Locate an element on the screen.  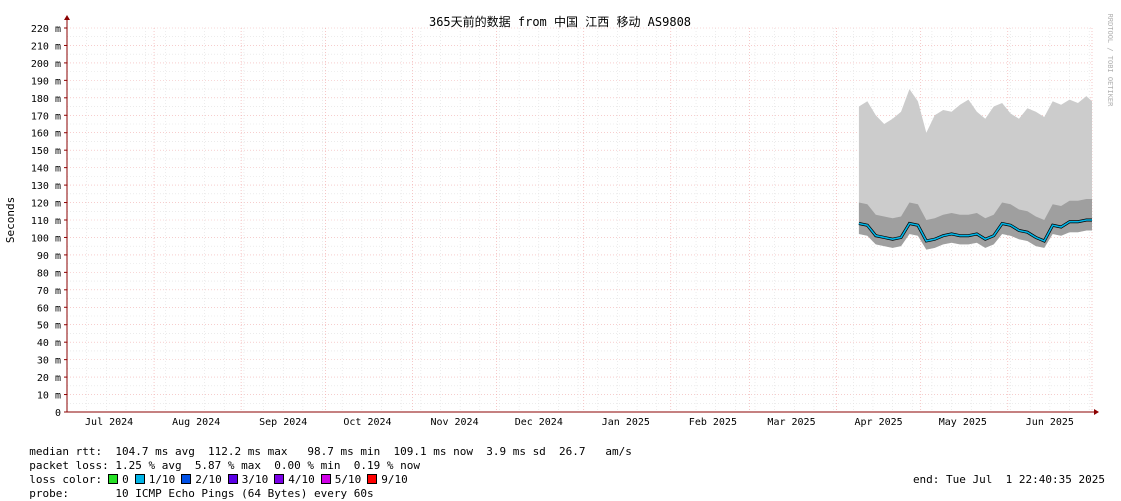
x-tick-label: Feb 2025 is located at coordinates (713, 422).